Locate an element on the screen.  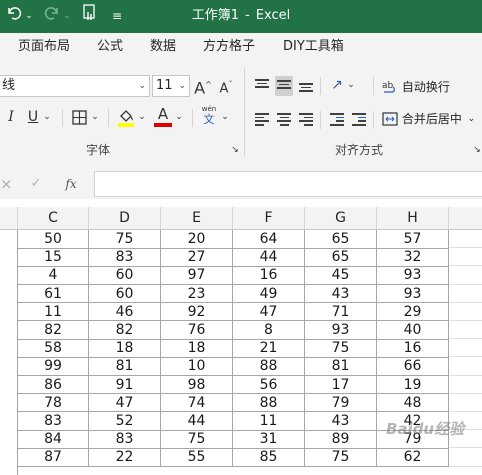
cell-c-3: 4 is located at coordinates (53, 276).